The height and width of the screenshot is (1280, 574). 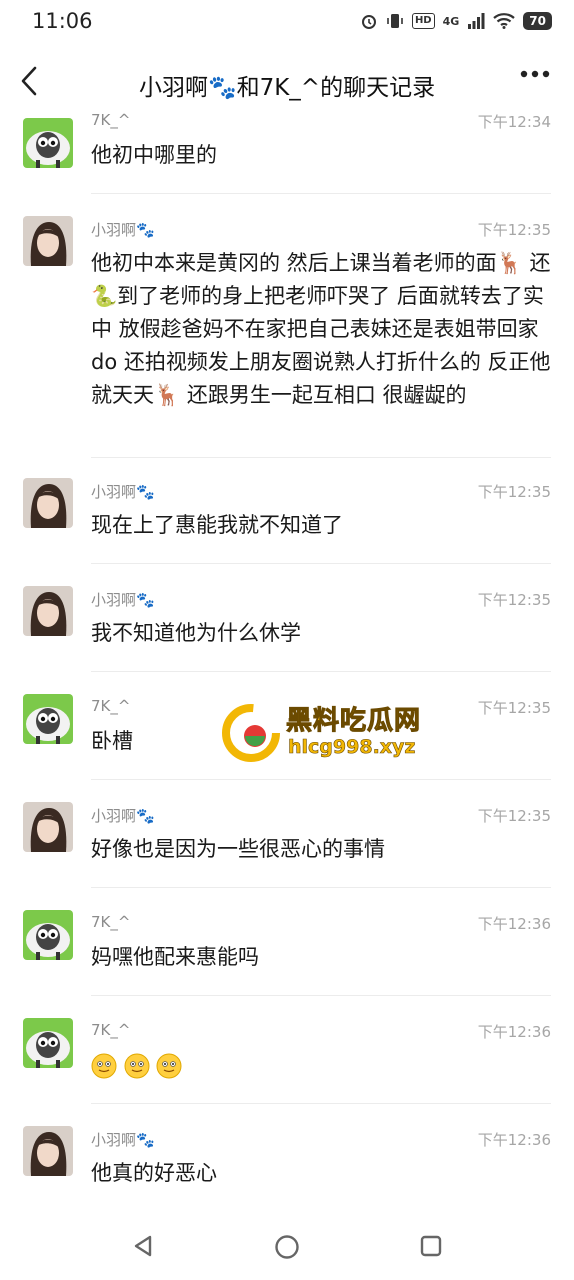 What do you see at coordinates (535, 74) in the screenshot?
I see `more-dots-icon` at bounding box center [535, 74].